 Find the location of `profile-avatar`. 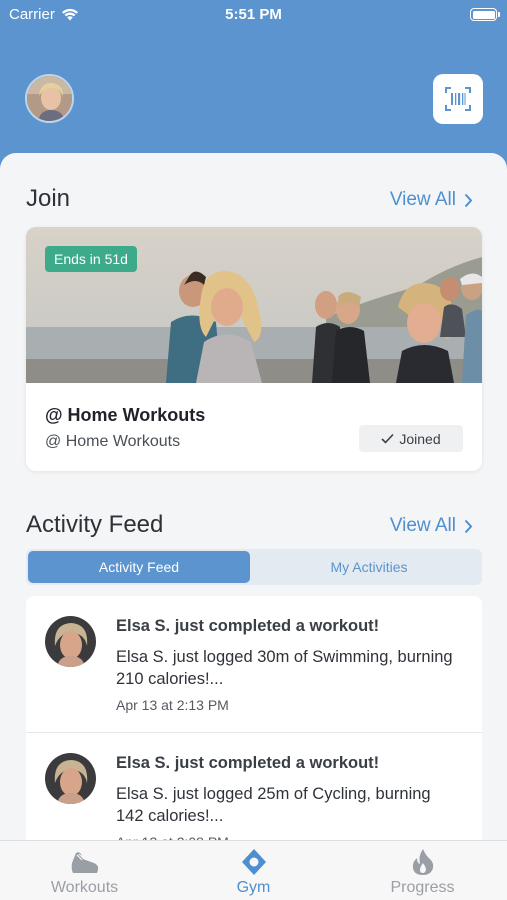

profile-avatar is located at coordinates (49, 98).